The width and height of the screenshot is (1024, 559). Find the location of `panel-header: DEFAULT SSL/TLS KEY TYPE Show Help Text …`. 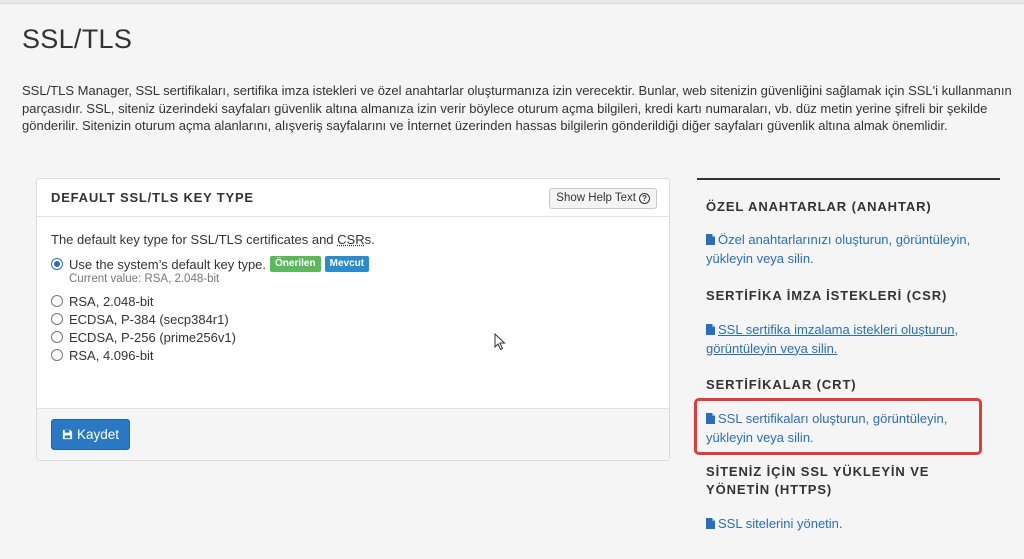

panel-header: DEFAULT SSL/TLS KEY TYPE Show Help Text … is located at coordinates (353, 198).